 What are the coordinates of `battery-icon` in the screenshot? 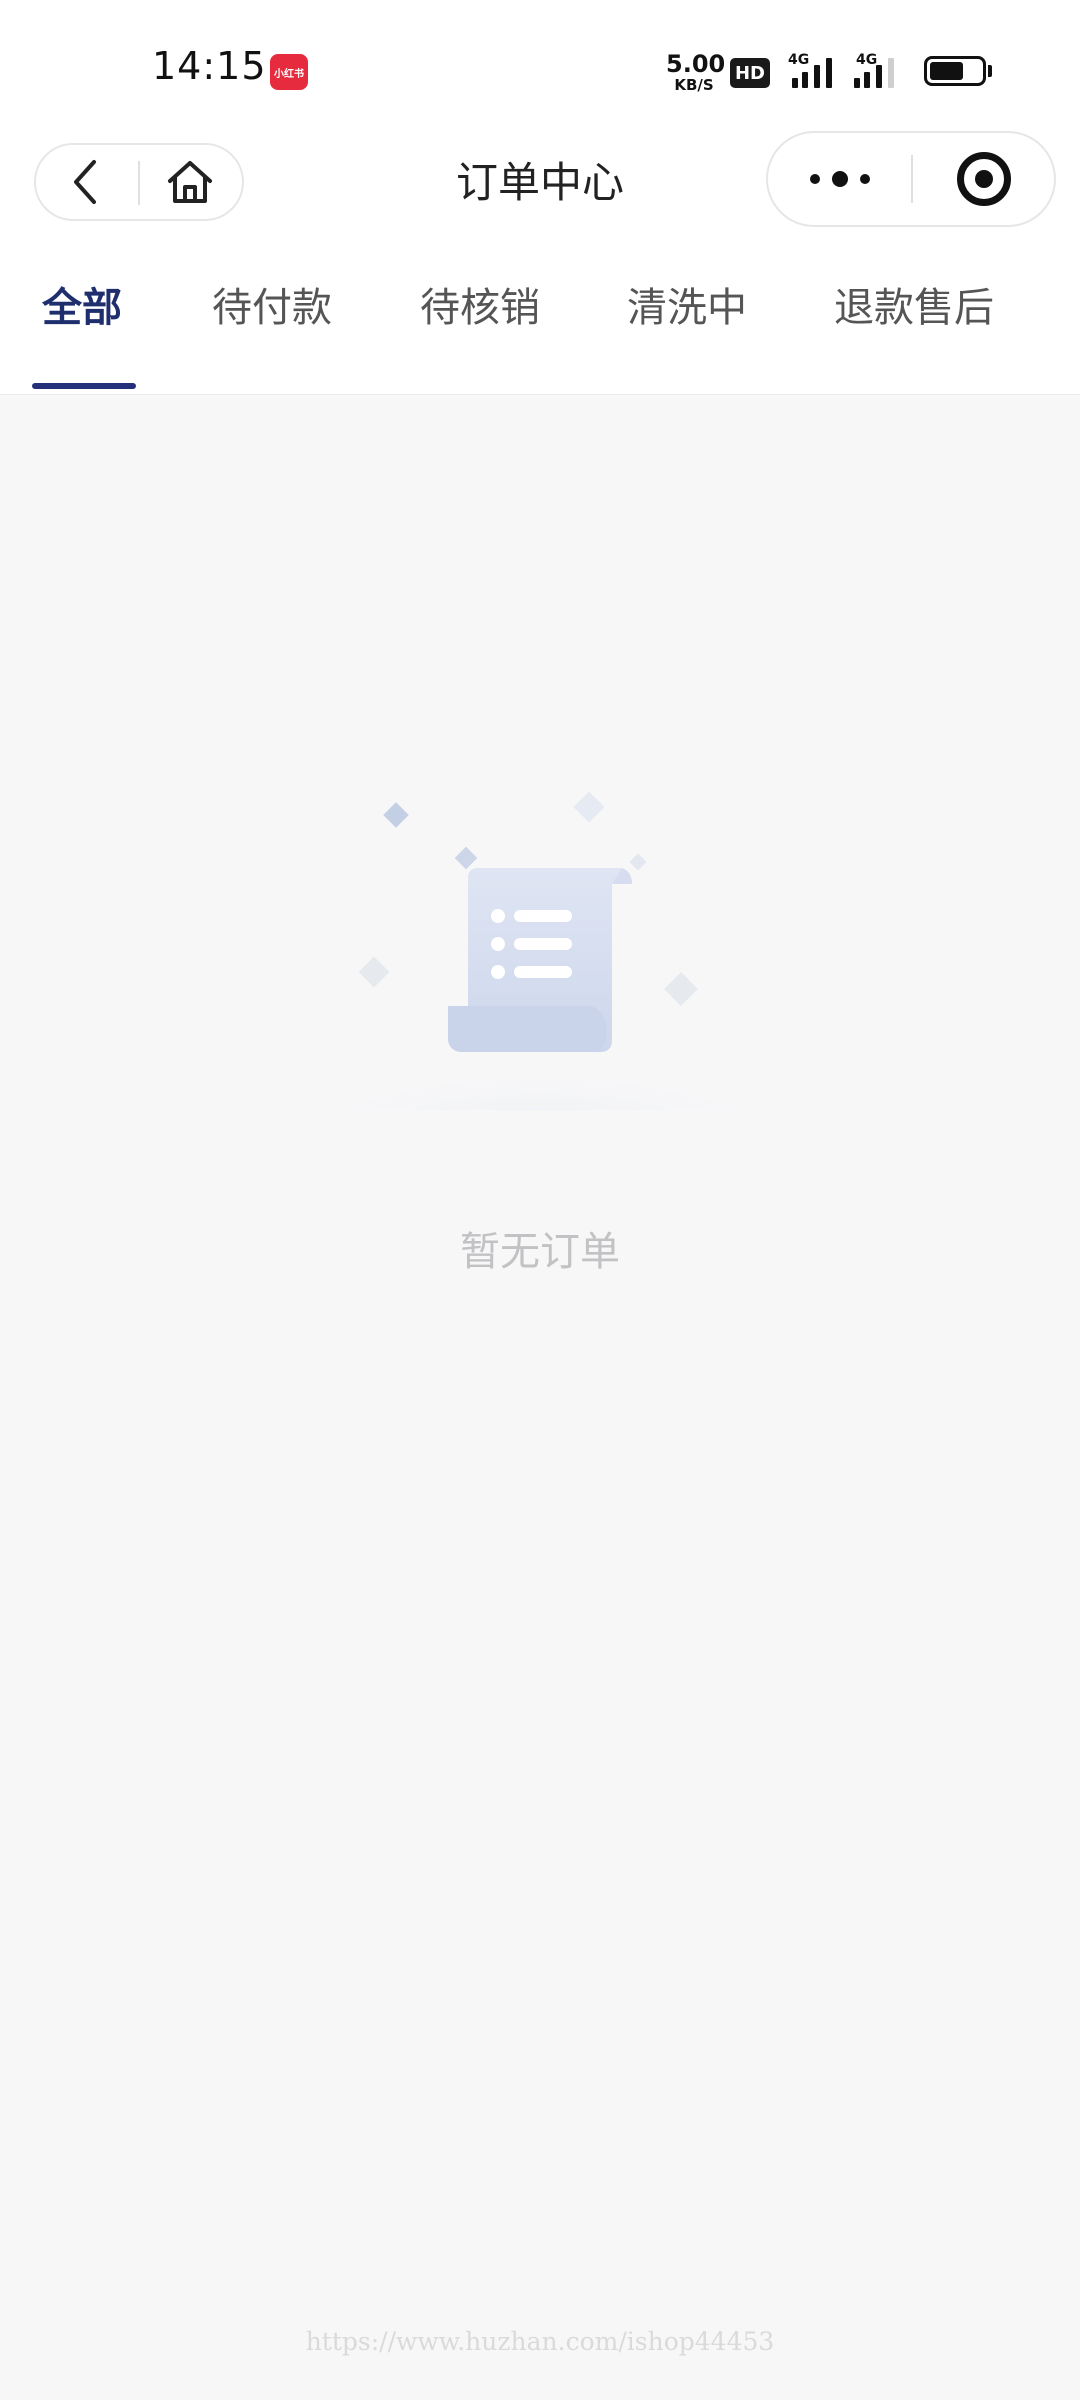 It's located at (955, 71).